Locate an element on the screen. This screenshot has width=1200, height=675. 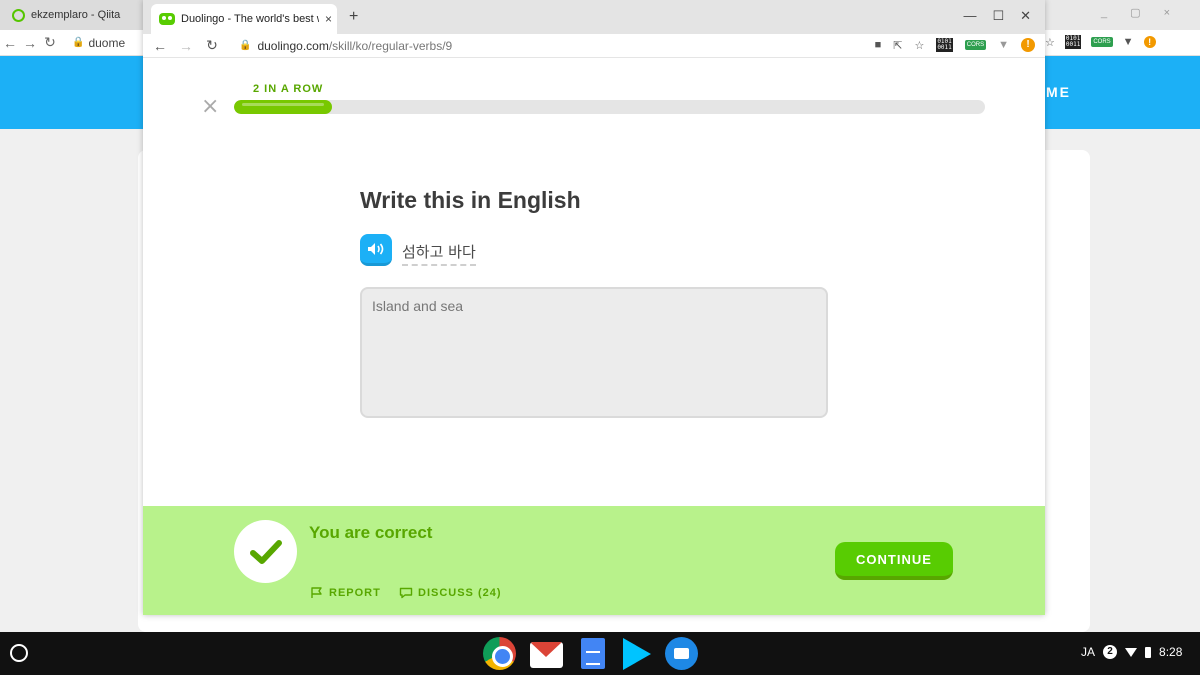
play-store-app-icon is located at coordinates (637, 653).